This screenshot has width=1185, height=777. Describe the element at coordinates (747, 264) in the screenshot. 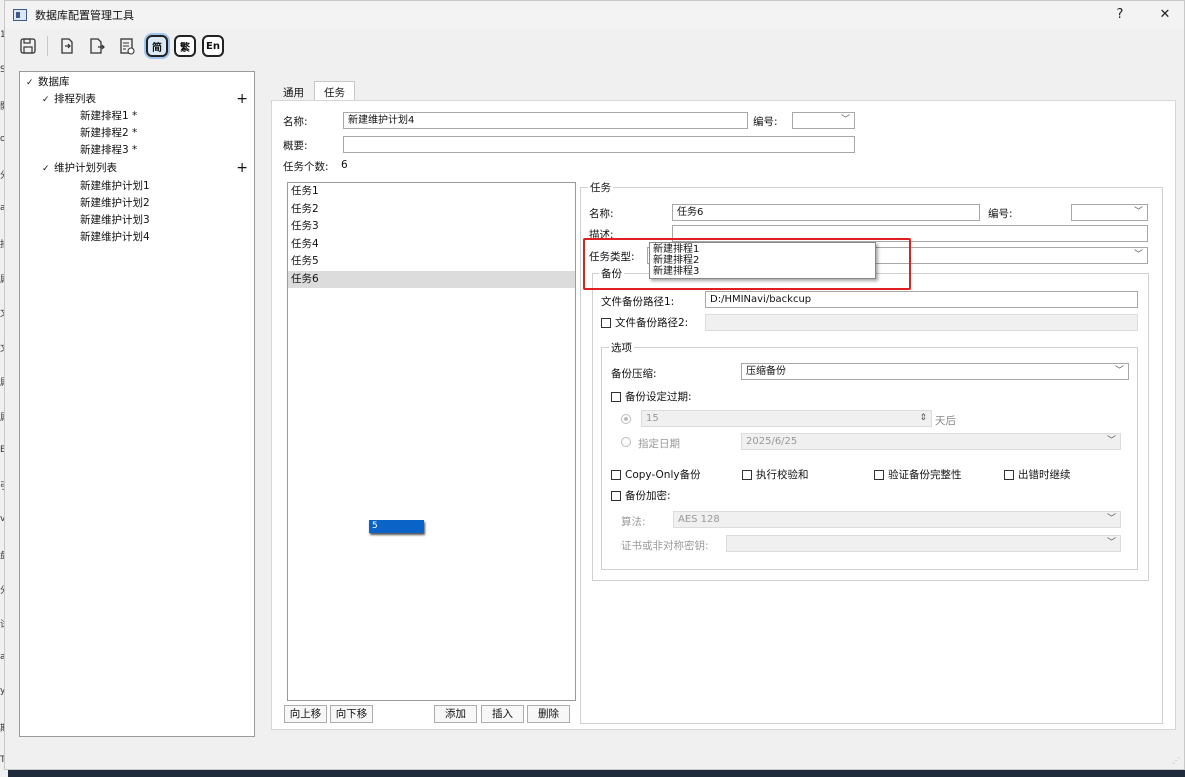

I see `annotation-highlight-box` at that location.